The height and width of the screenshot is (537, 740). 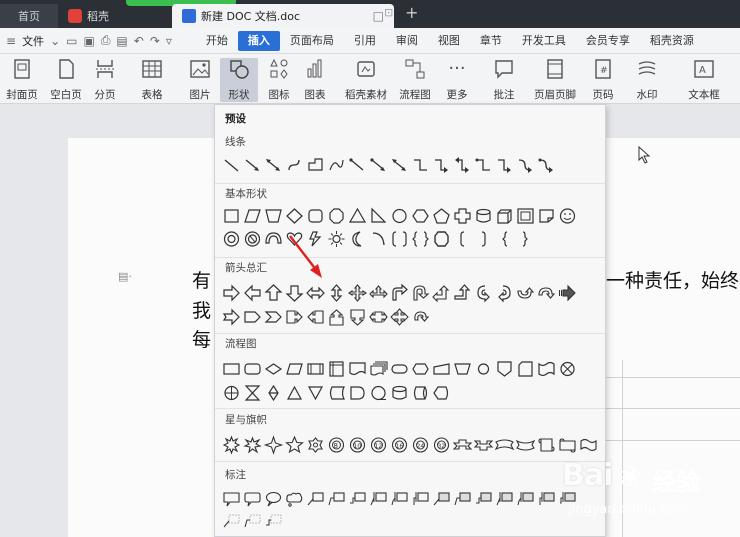 What do you see at coordinates (66, 80) in the screenshot?
I see `blank-page-button: 空白页` at bounding box center [66, 80].